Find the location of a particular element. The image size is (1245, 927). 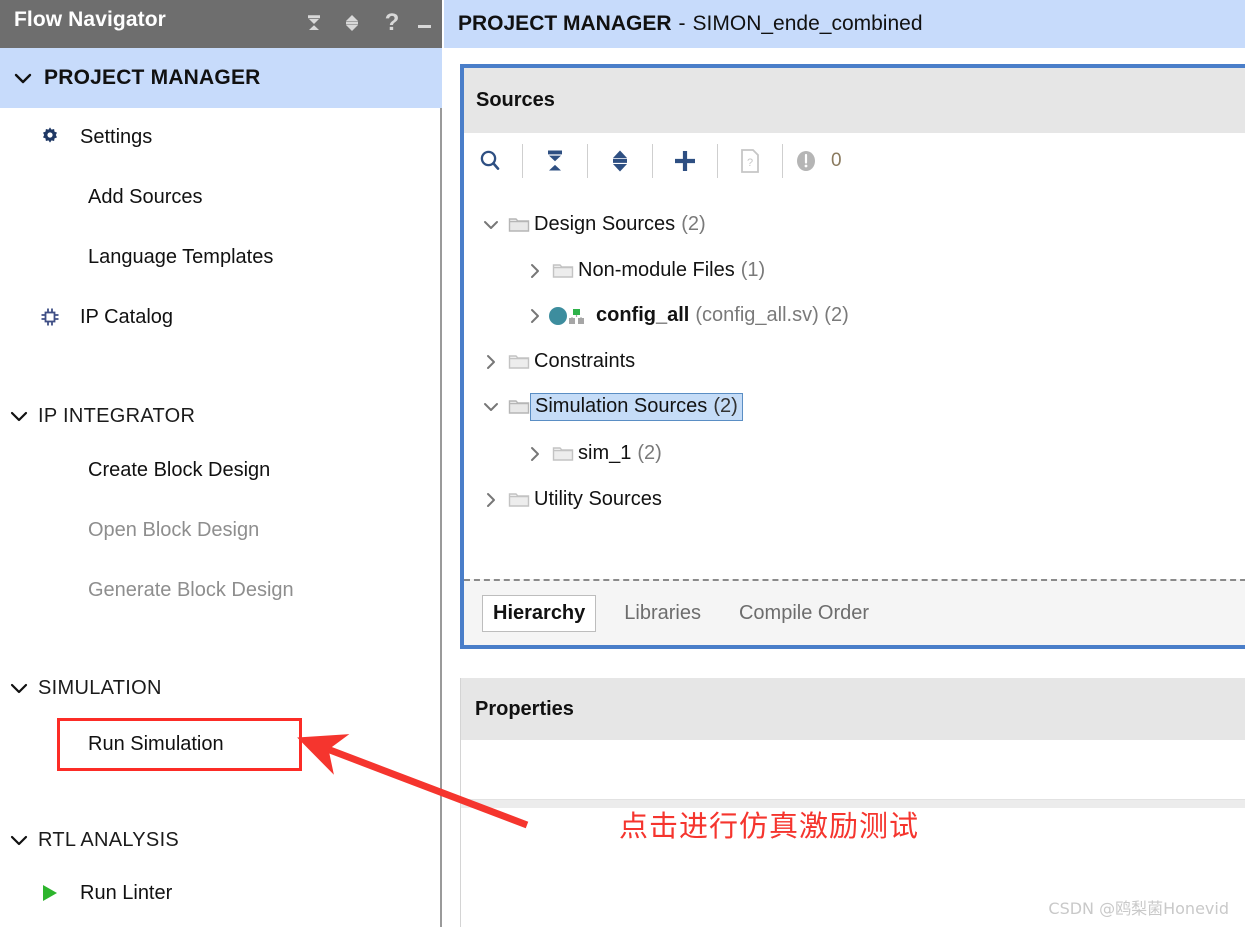

tree-item-utility-sources: Utility Sources is located at coordinates (573, 499).